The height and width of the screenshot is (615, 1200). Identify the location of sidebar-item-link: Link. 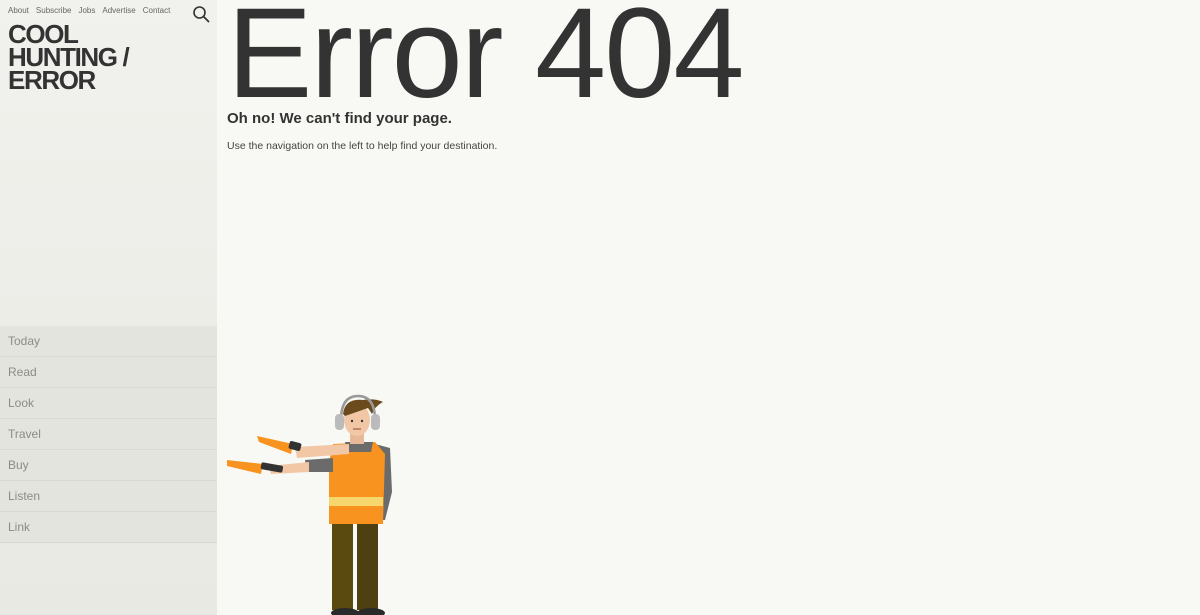
(108, 527).